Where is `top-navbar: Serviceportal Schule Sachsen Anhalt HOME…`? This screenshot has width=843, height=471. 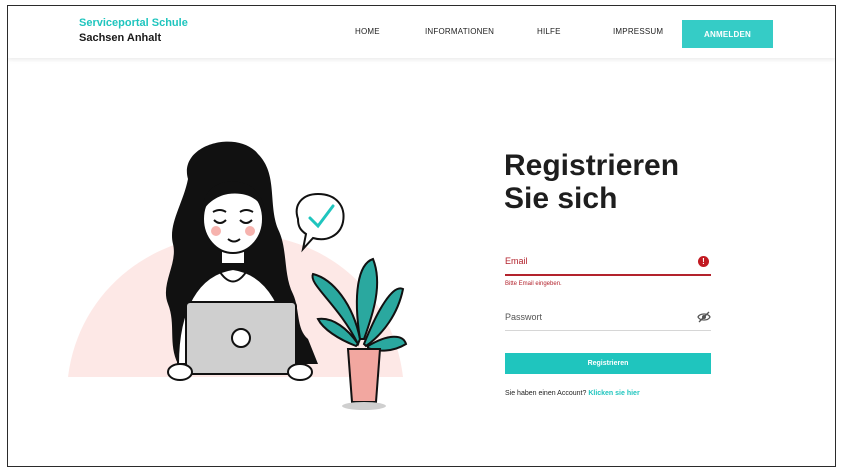 top-navbar: Serviceportal Schule Sachsen Anhalt HOME… is located at coordinates (421, 32).